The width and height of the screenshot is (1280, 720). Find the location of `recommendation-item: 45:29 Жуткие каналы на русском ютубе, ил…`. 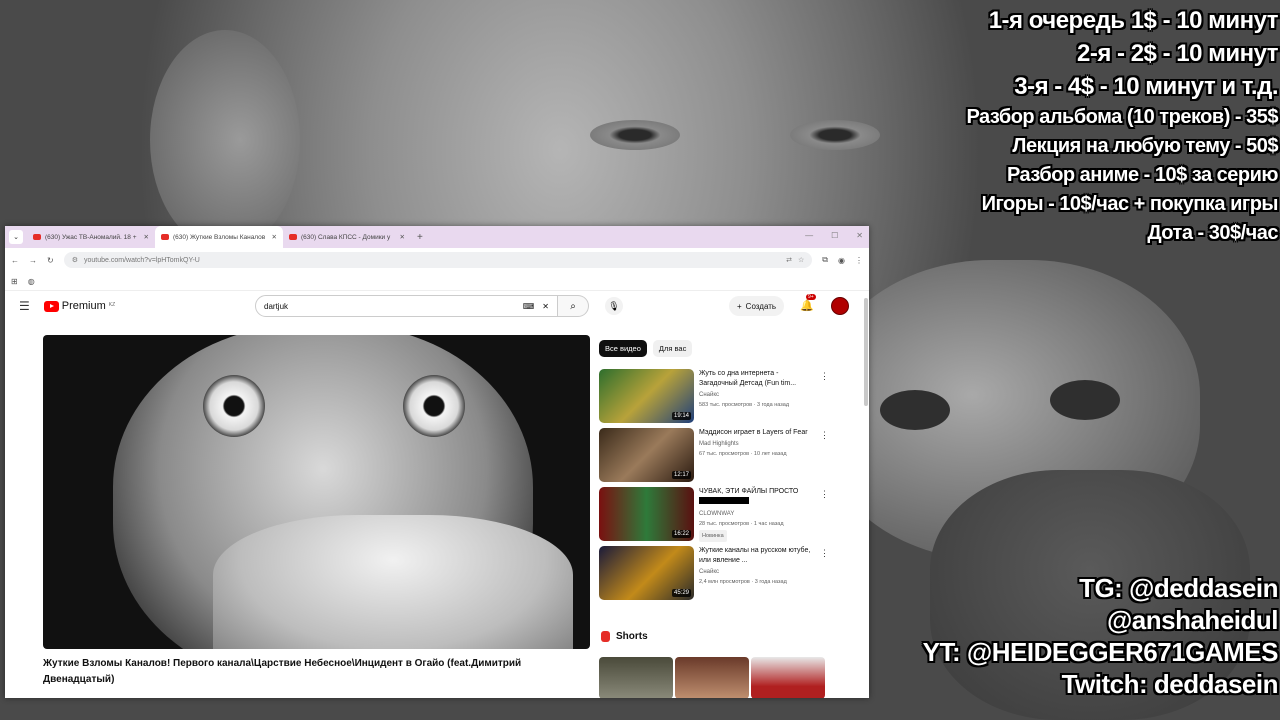

recommendation-item: 45:29 Жуткие каналы на русском ютубе, ил… is located at coordinates (717, 575).